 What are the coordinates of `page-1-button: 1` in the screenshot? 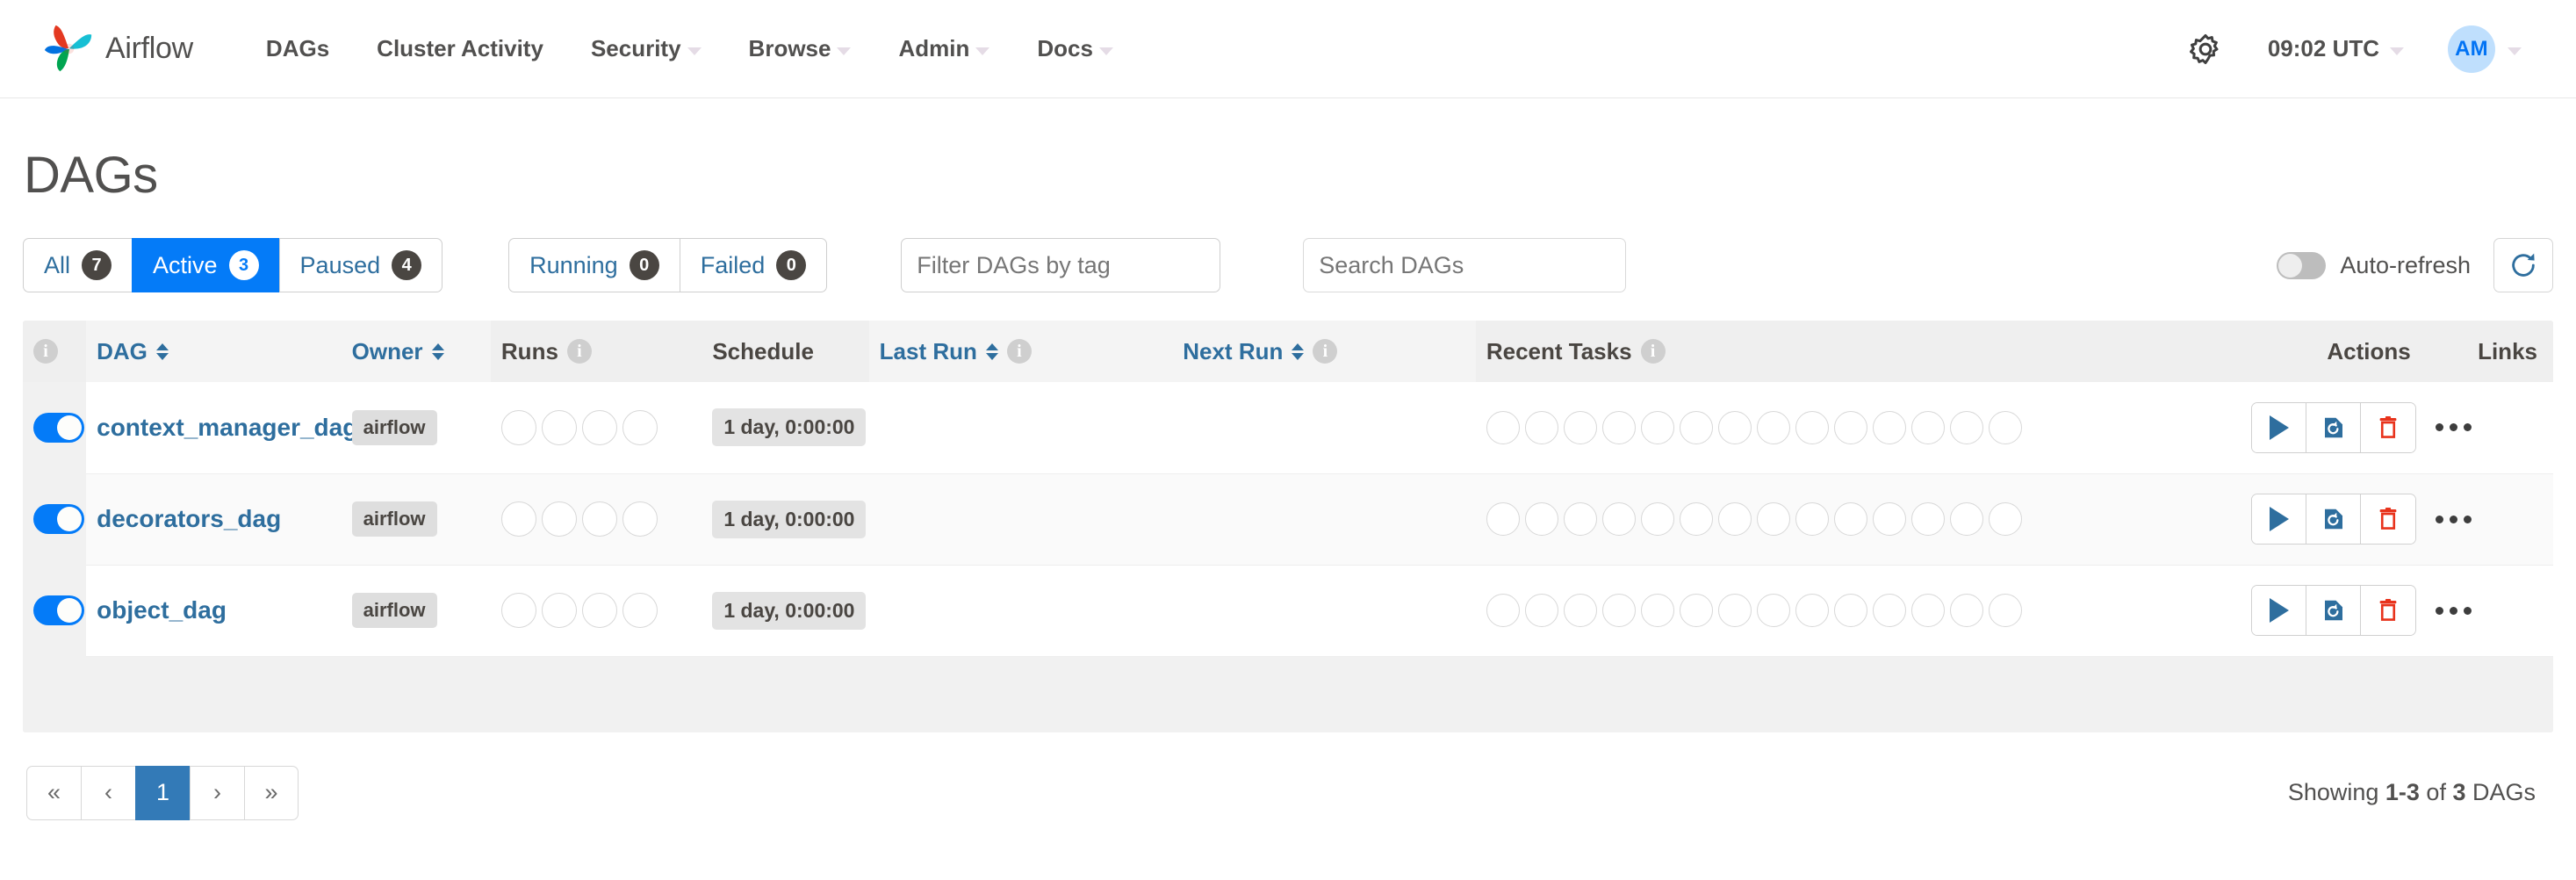 It's located at (162, 792).